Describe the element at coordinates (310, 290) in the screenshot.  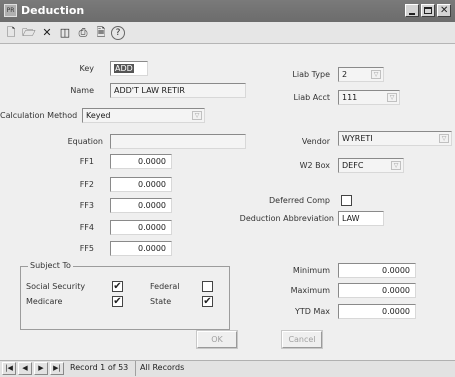
I see `maximum-label: Maximum` at that location.